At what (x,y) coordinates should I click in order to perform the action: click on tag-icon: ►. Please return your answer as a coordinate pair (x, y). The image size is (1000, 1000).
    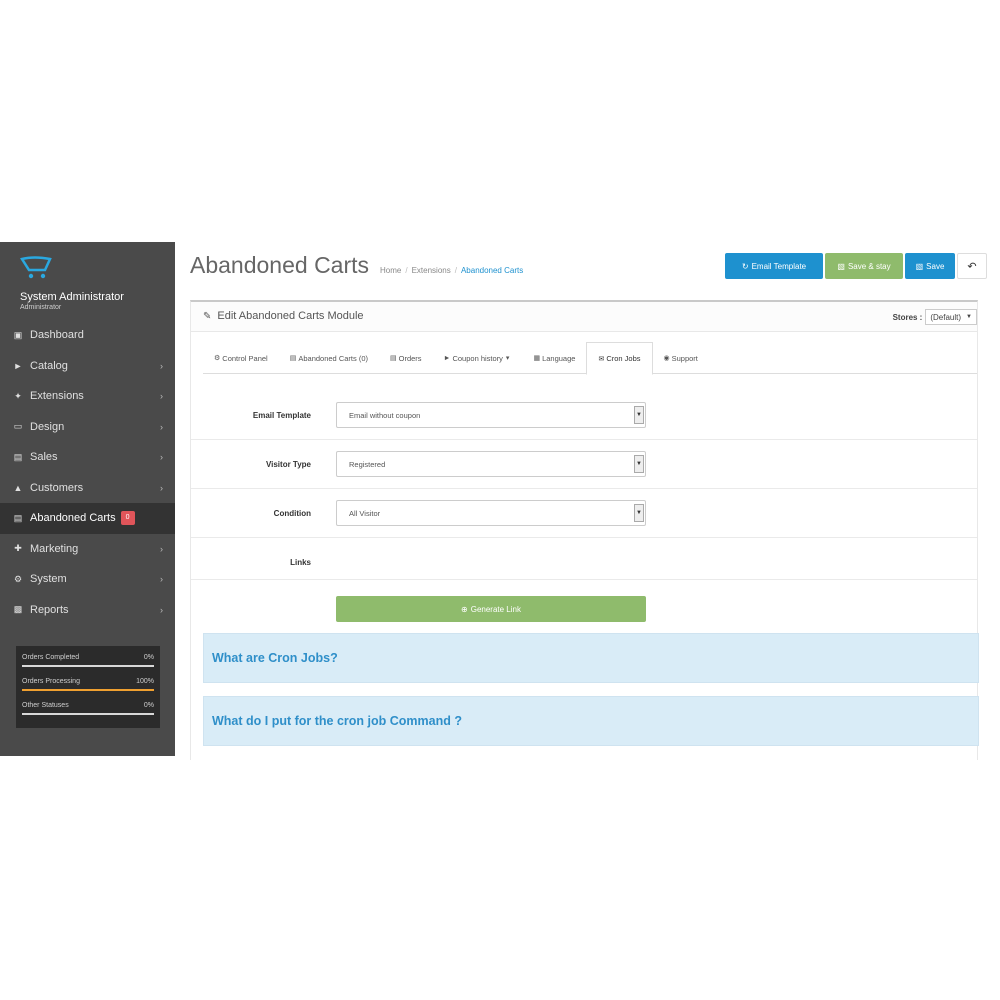
    Looking at the image, I should click on (18, 365).